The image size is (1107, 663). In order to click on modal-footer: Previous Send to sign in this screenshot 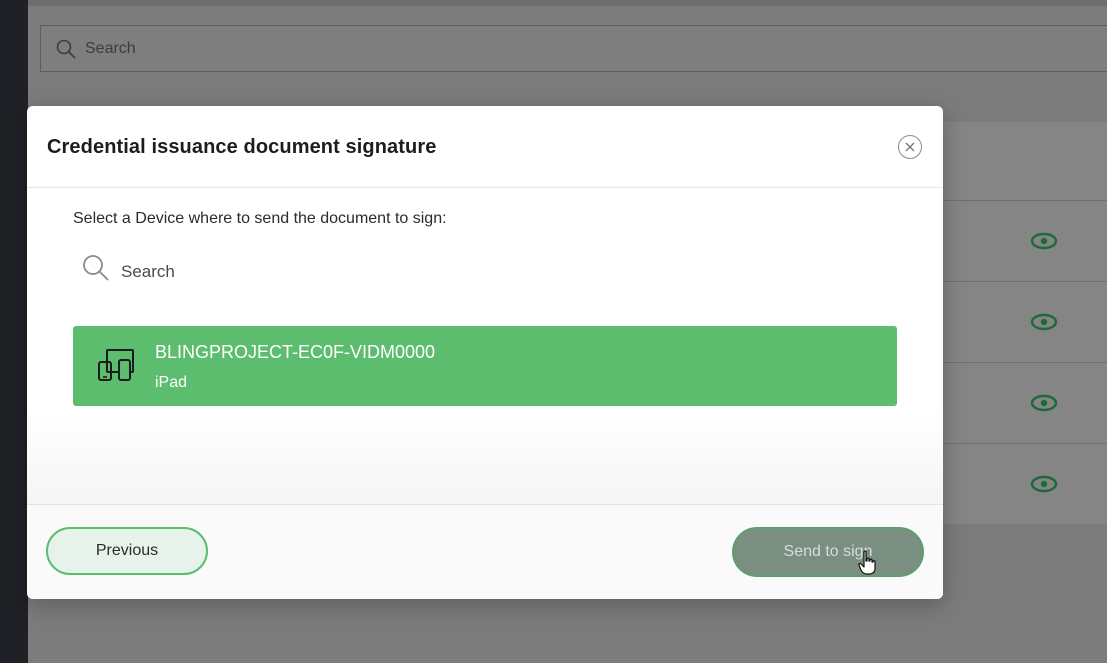, I will do `click(485, 551)`.